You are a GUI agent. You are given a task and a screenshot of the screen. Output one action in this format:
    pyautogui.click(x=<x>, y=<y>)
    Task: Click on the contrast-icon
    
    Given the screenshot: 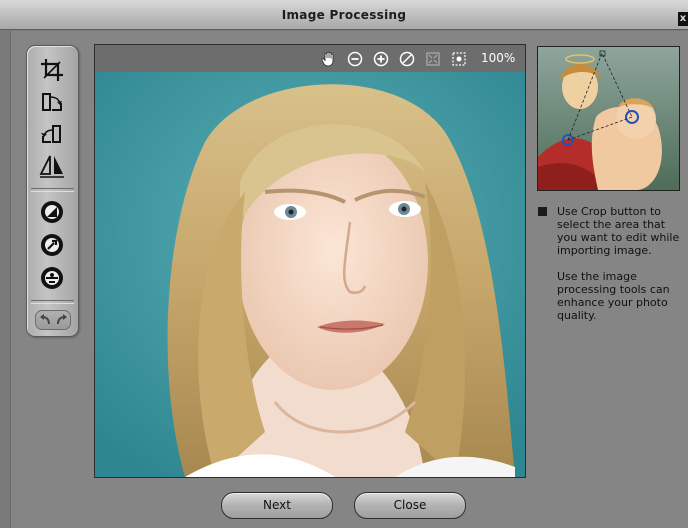 What is the action you would take?
    pyautogui.click(x=52, y=212)
    